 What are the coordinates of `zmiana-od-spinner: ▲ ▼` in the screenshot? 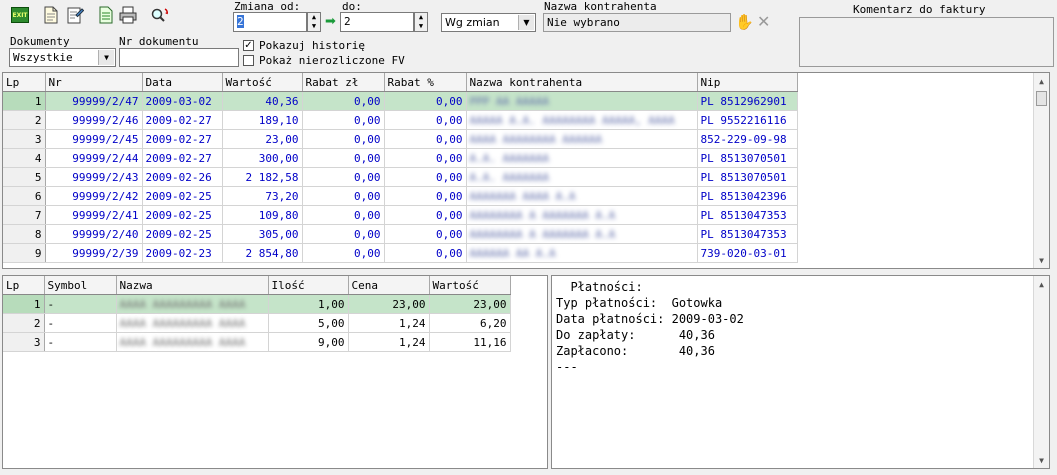 It's located at (314, 22).